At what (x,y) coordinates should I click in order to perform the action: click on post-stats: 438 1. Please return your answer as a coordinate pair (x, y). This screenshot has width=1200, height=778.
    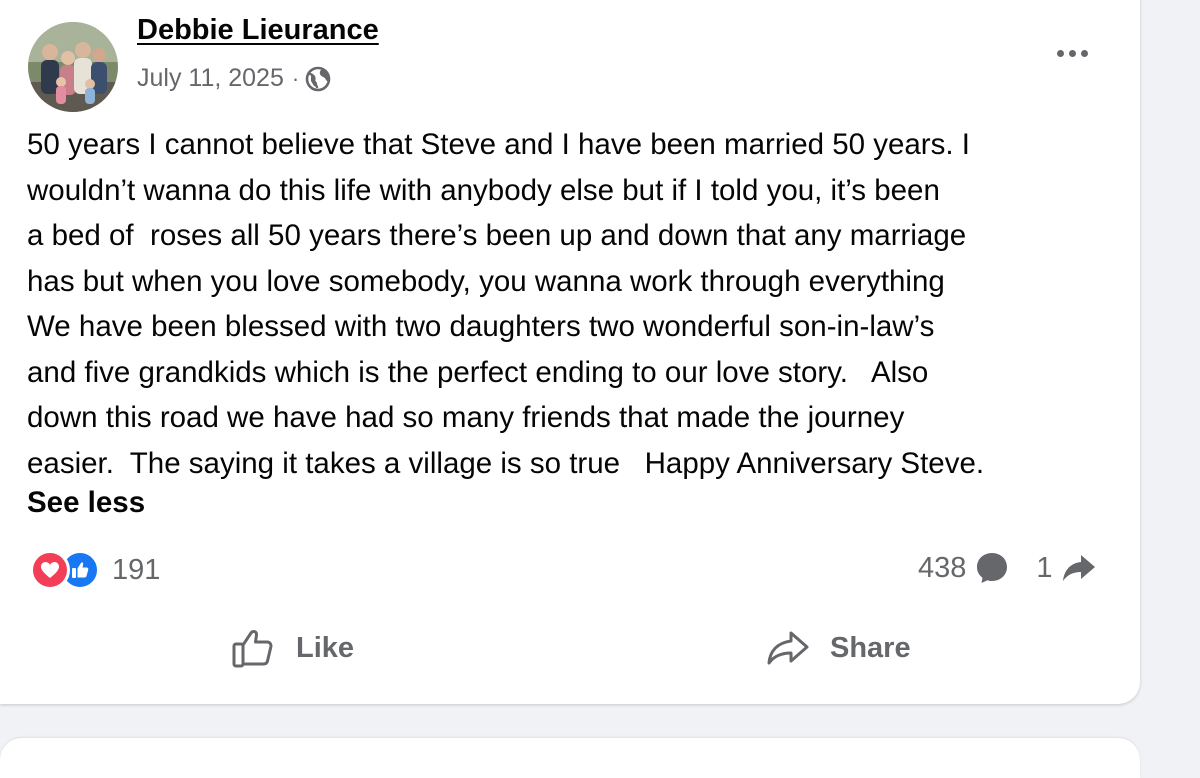
    Looking at the image, I should click on (1007, 568).